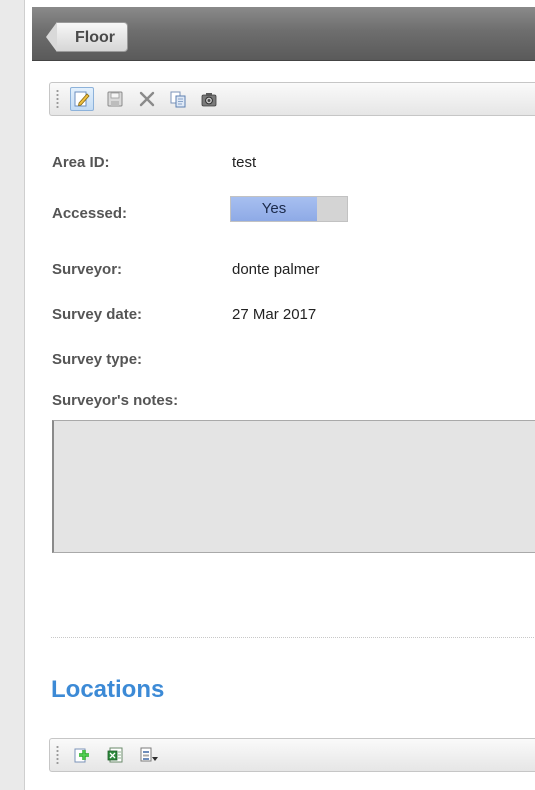 This screenshot has width=535, height=790. I want to click on survey-date-value: 27 Mar 2017, so click(274, 314).